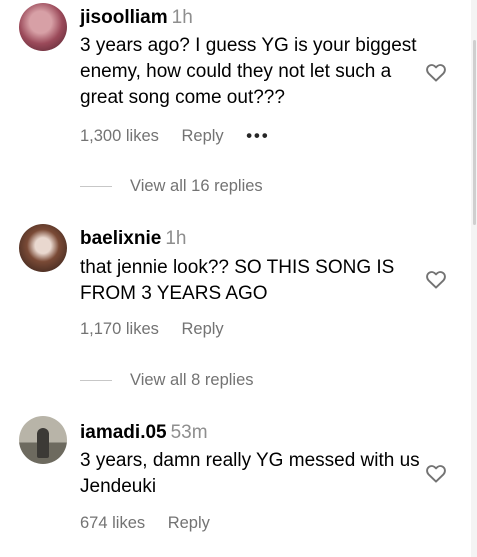  I want to click on username: jisoolliam, so click(124, 17).